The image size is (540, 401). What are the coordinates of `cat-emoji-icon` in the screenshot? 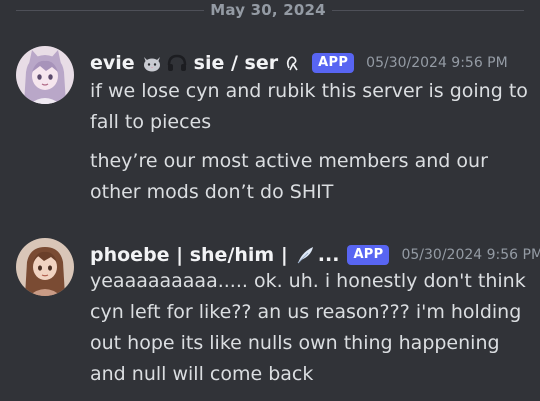 It's located at (152, 63).